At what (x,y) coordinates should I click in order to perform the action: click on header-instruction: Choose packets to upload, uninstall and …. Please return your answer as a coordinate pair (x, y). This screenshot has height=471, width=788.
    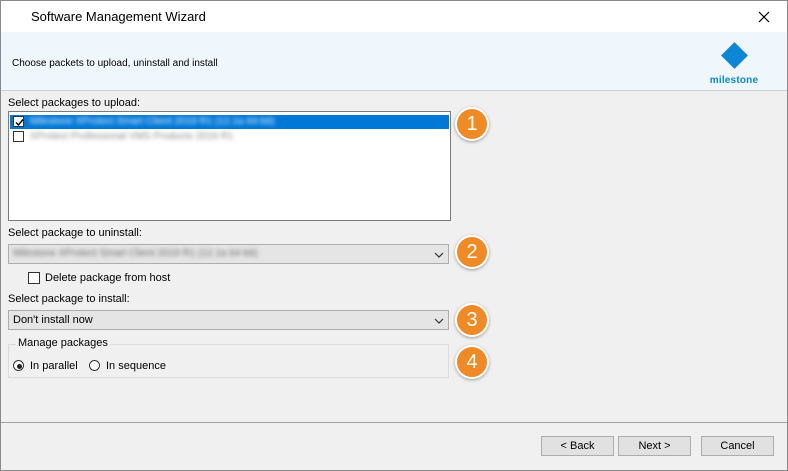
    Looking at the image, I should click on (115, 63).